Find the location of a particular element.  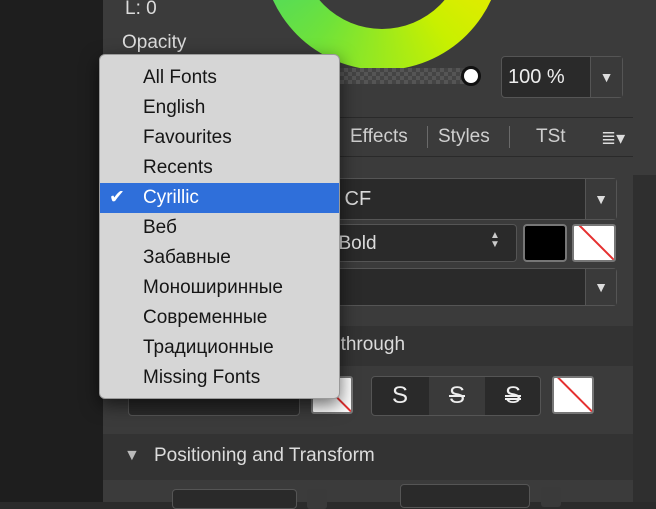

opacity-dropdown-button: ▼ is located at coordinates (606, 77).